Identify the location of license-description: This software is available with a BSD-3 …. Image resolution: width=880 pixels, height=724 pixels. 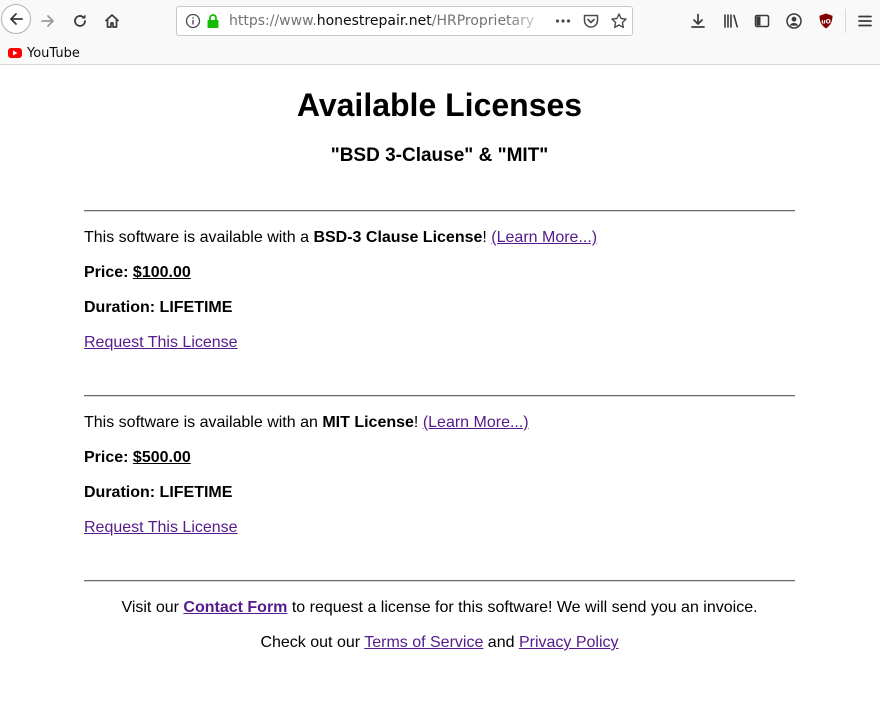
(340, 238).